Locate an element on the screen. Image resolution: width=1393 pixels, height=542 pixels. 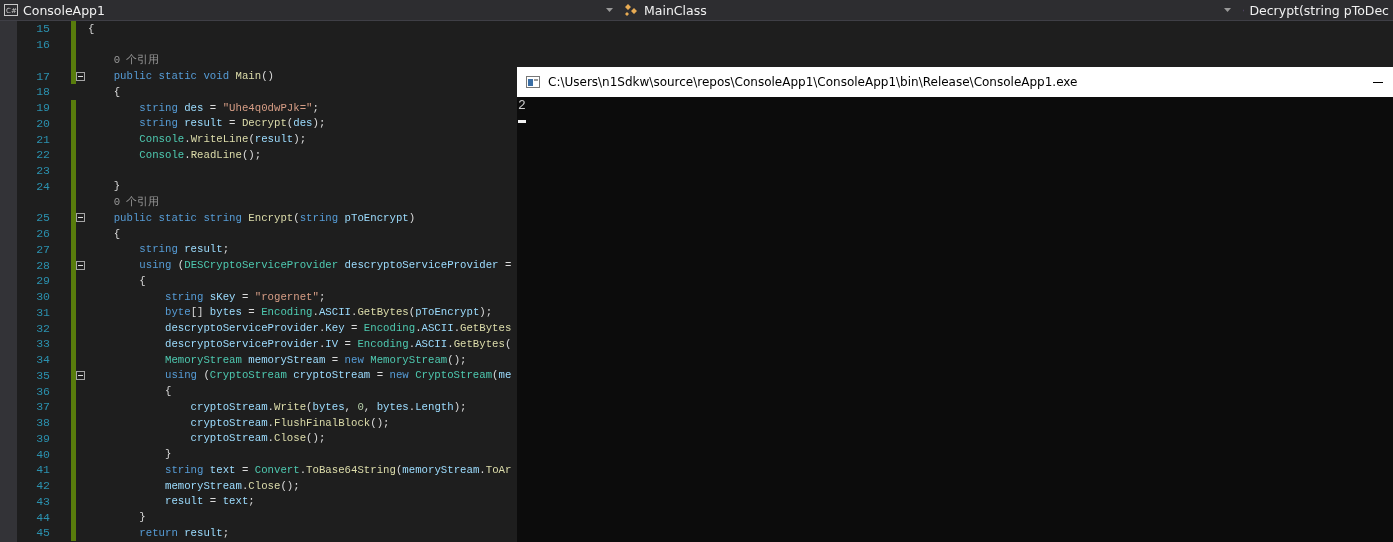
line-number: 37 is located at coordinates (42, 407).